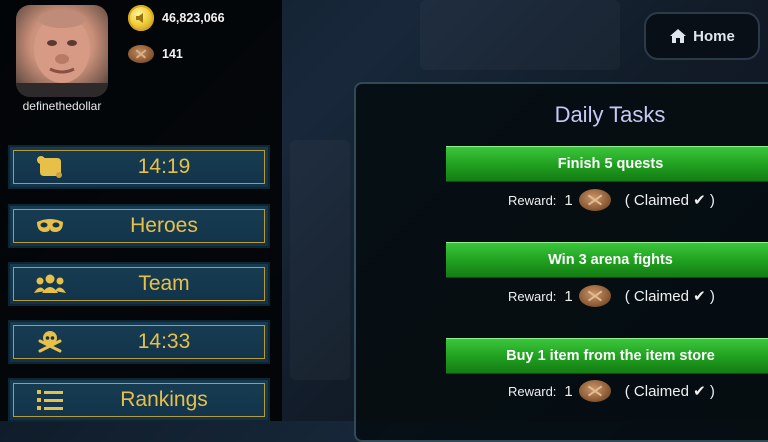  What do you see at coordinates (164, 341) in the screenshot?
I see `menu-label: 14:33` at bounding box center [164, 341].